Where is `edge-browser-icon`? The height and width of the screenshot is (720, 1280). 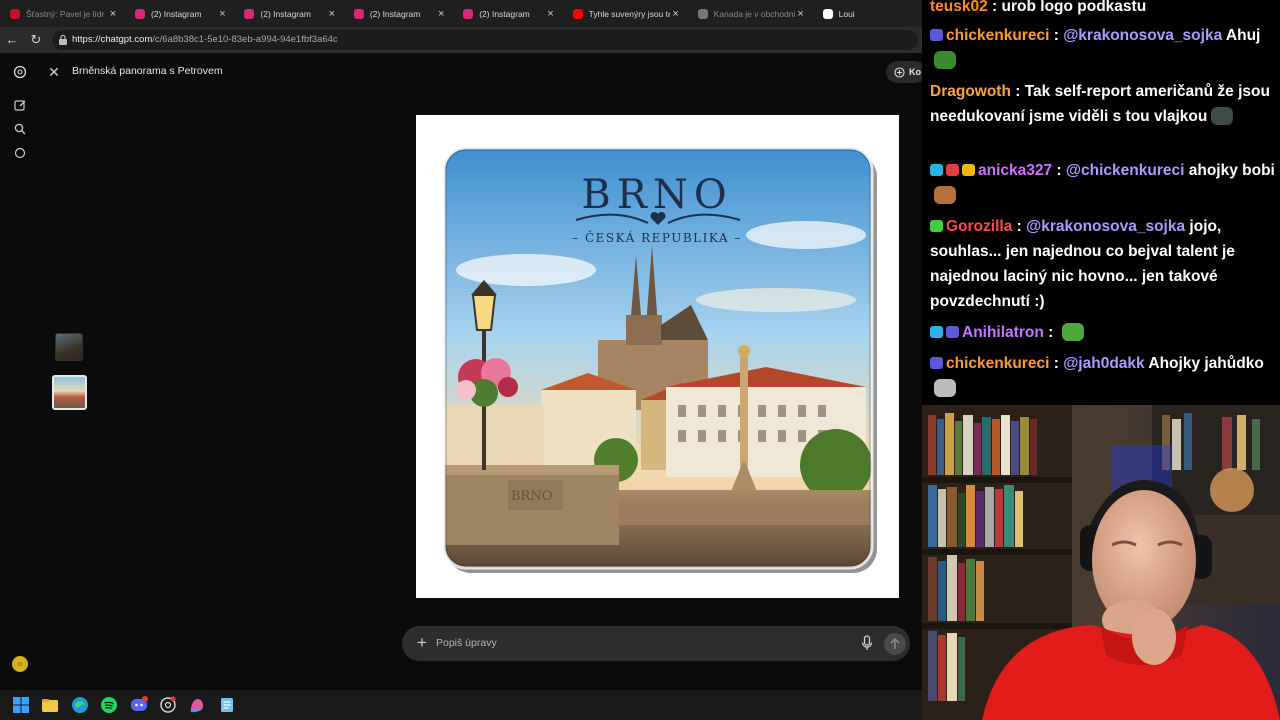
edge-browser-icon is located at coordinates (80, 705).